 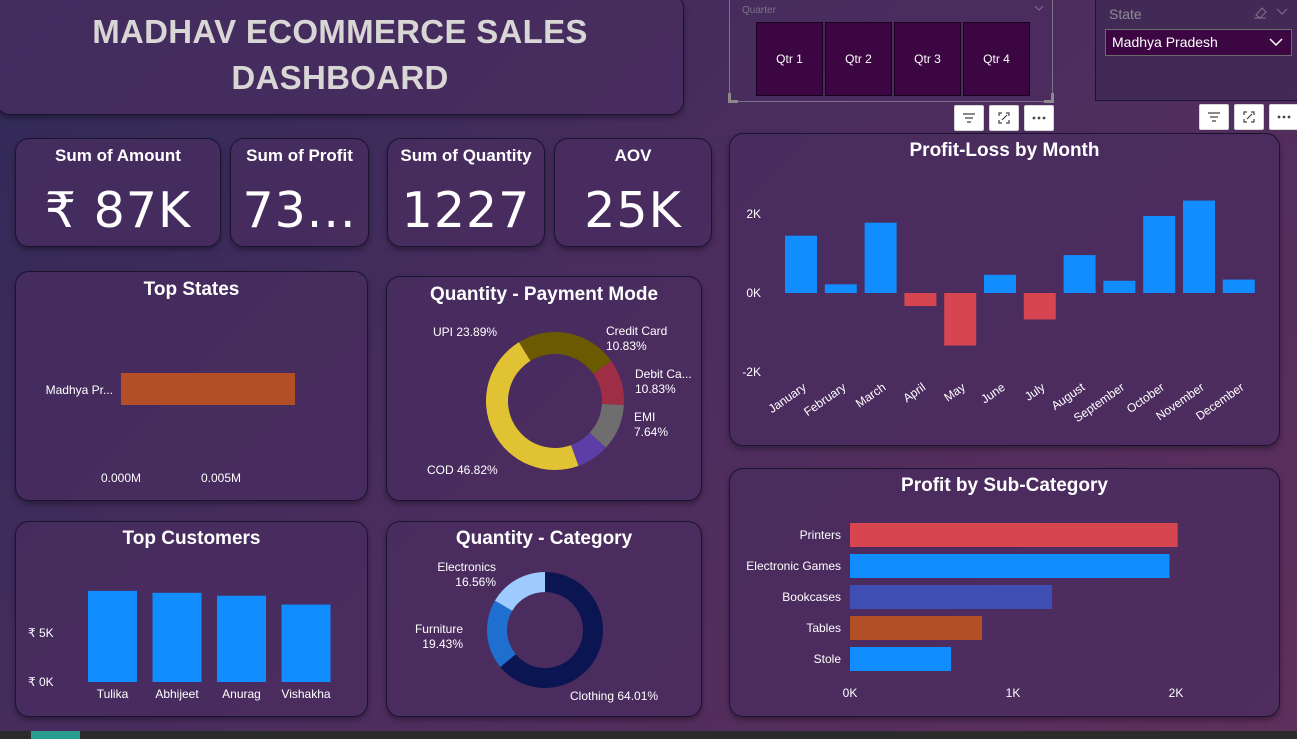 What do you see at coordinates (1260, 12) in the screenshot?
I see `eraser-icon` at bounding box center [1260, 12].